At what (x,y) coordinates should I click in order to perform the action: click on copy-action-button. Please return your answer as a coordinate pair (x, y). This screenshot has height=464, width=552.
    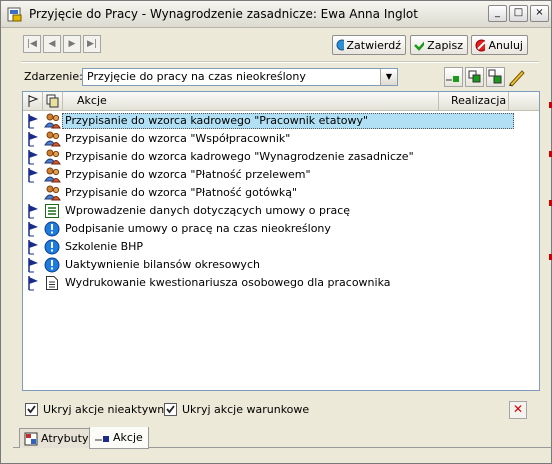
    Looking at the image, I should click on (474, 77).